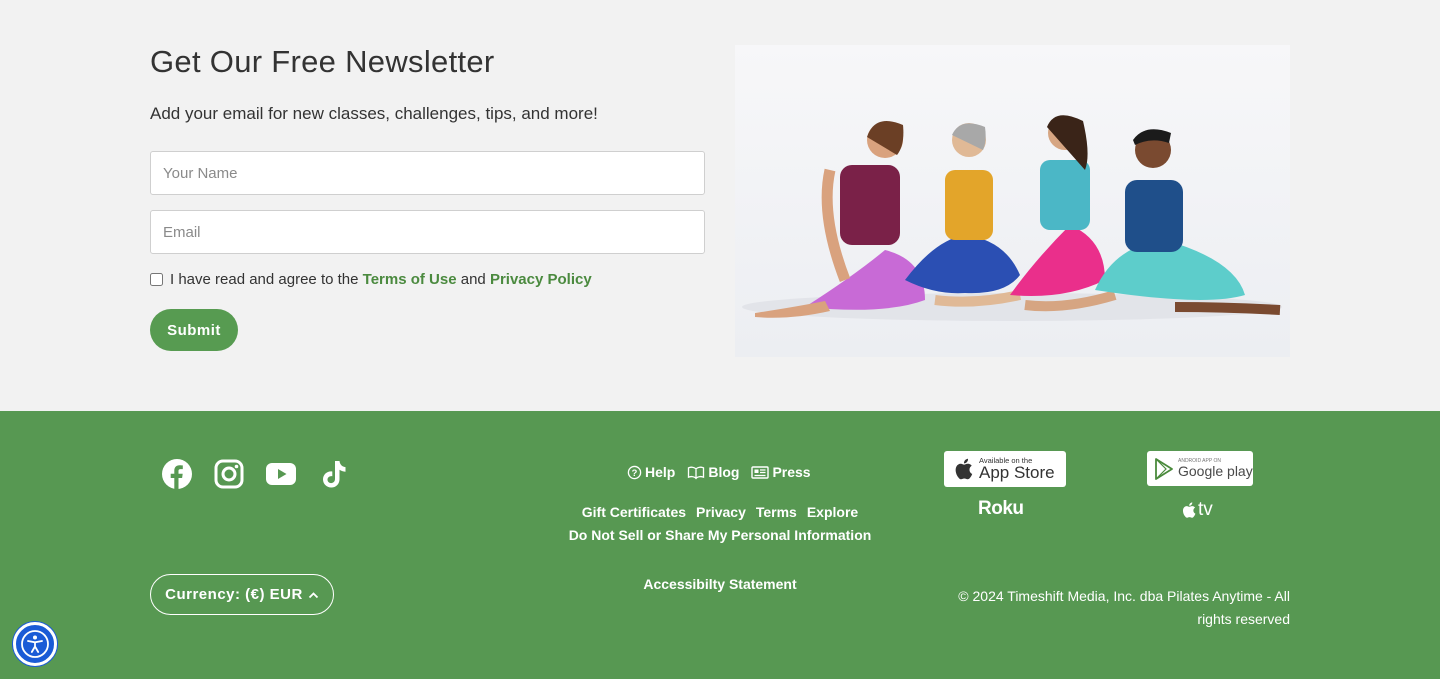 The width and height of the screenshot is (1440, 679). Describe the element at coordinates (1215, 471) in the screenshot. I see `google-play-big: Google play` at that location.